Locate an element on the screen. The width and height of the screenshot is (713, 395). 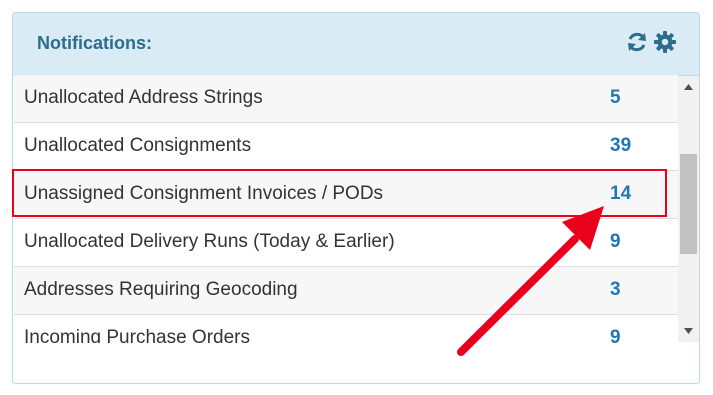
gear-icon is located at coordinates (665, 42).